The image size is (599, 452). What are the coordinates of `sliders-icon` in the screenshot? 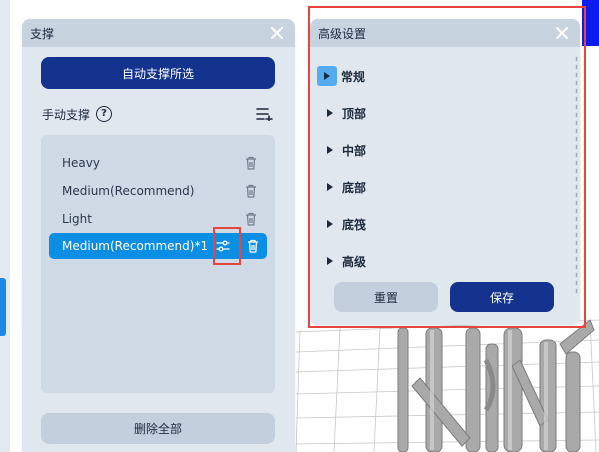 It's located at (223, 246).